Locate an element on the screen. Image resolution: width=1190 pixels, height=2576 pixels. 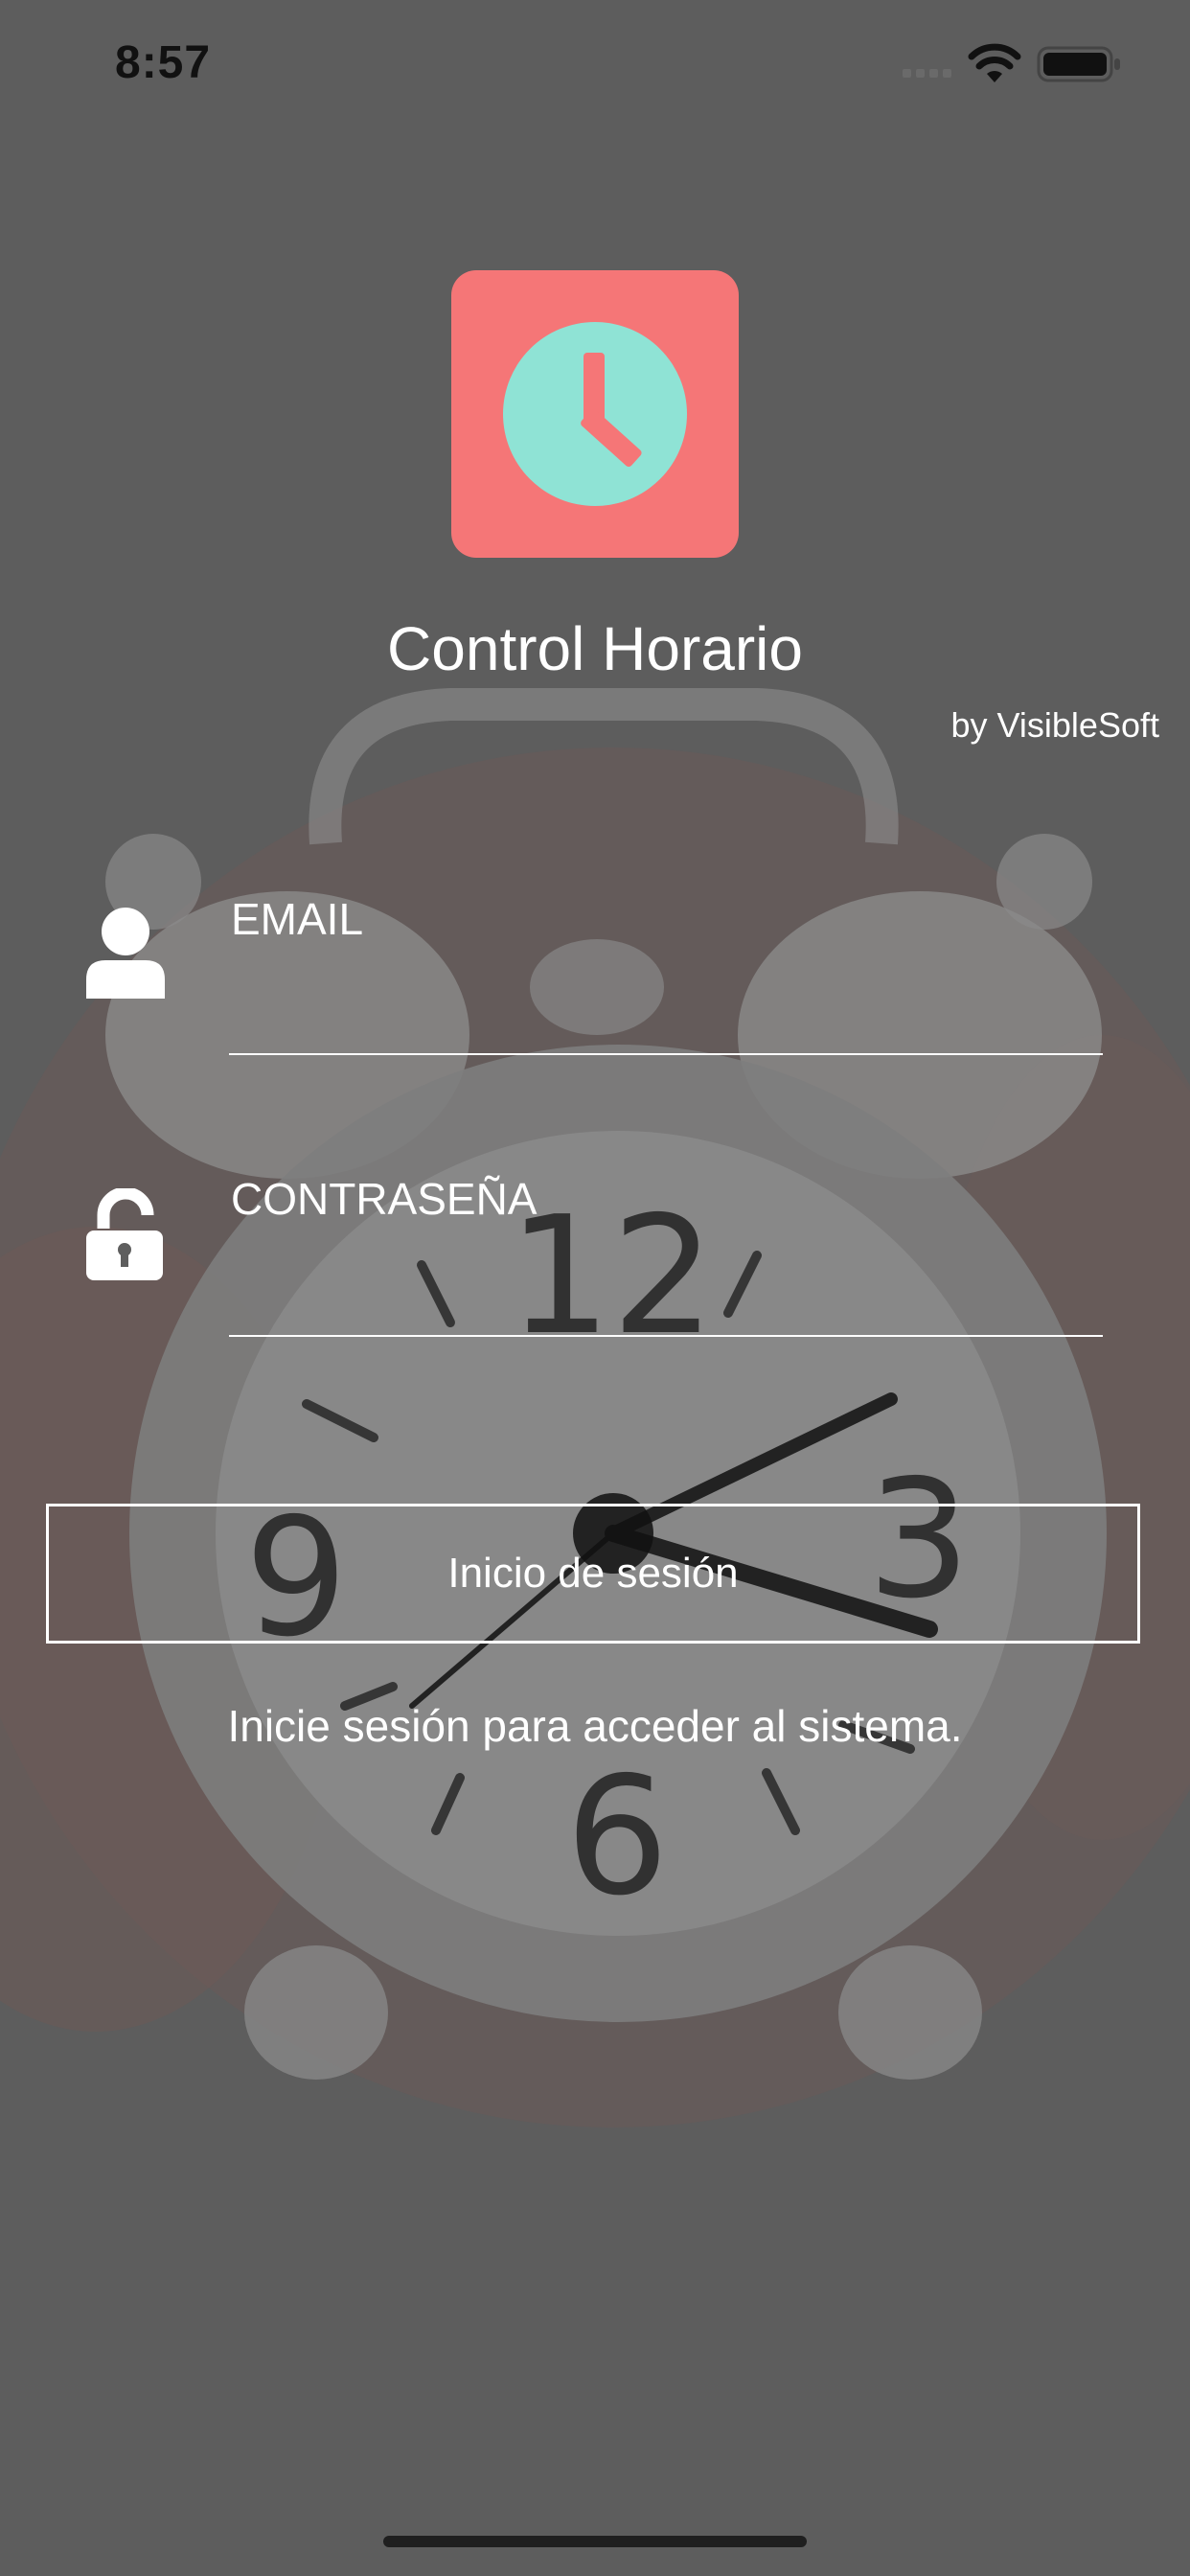
battery-icon is located at coordinates (1078, 64).